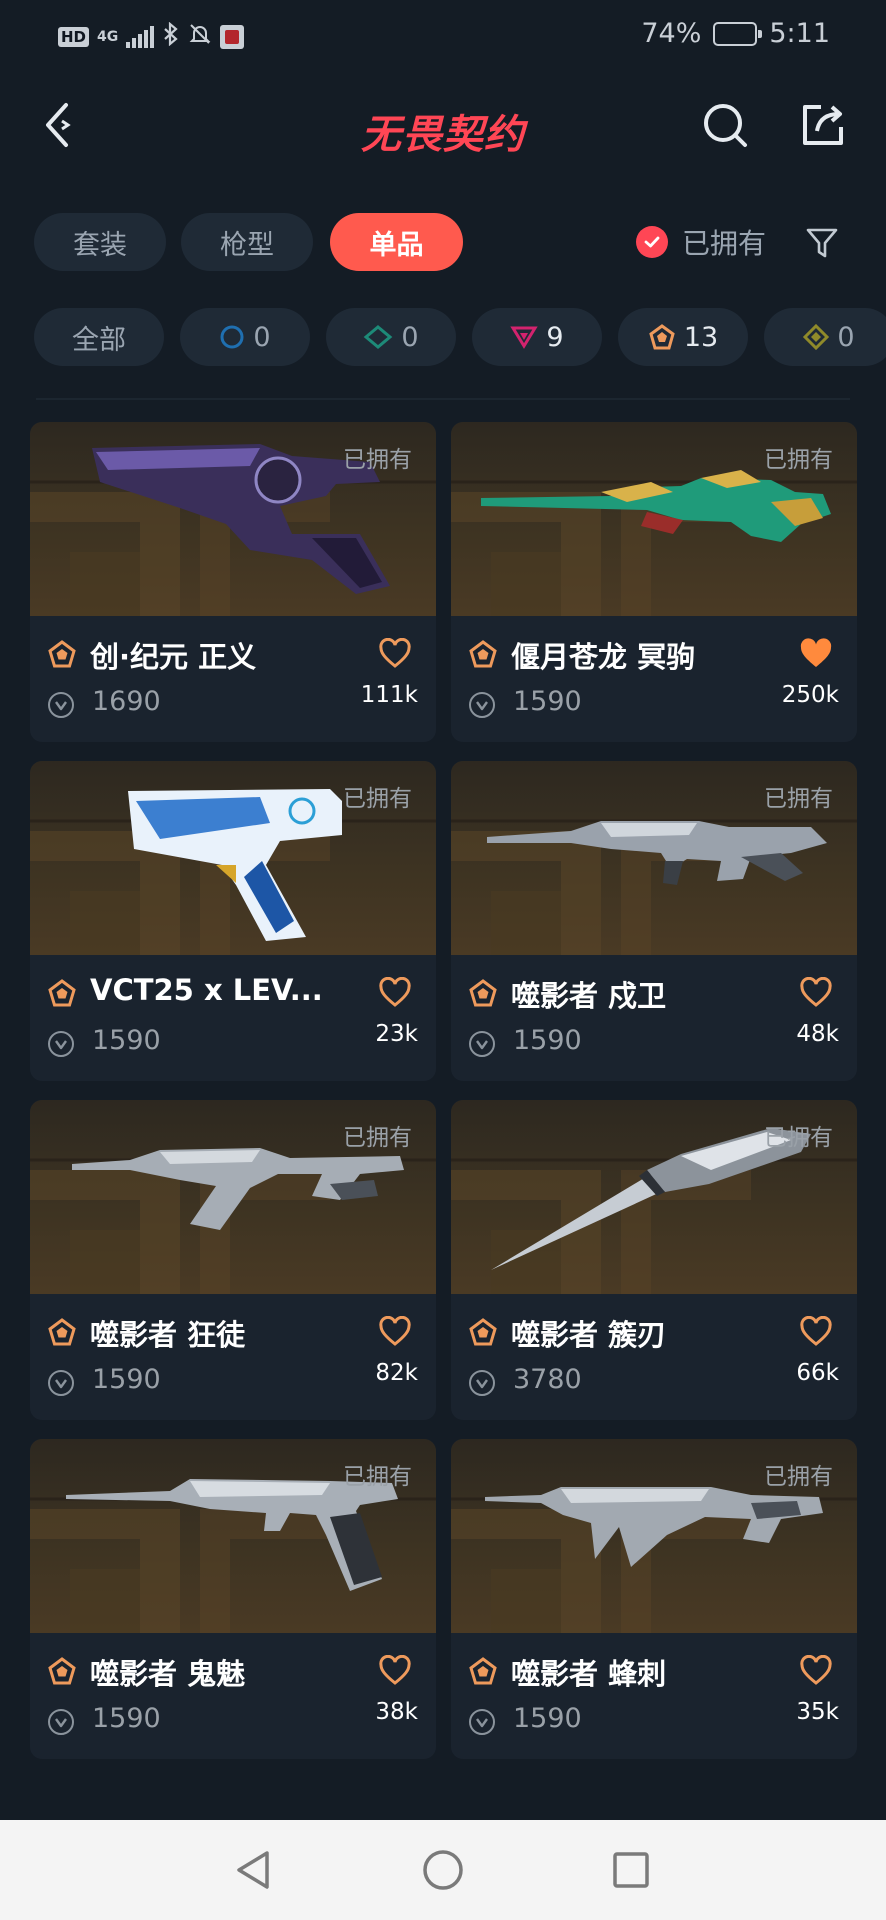 The height and width of the screenshot is (1920, 886). I want to click on rarity-chip-deluxe: 0, so click(391, 337).